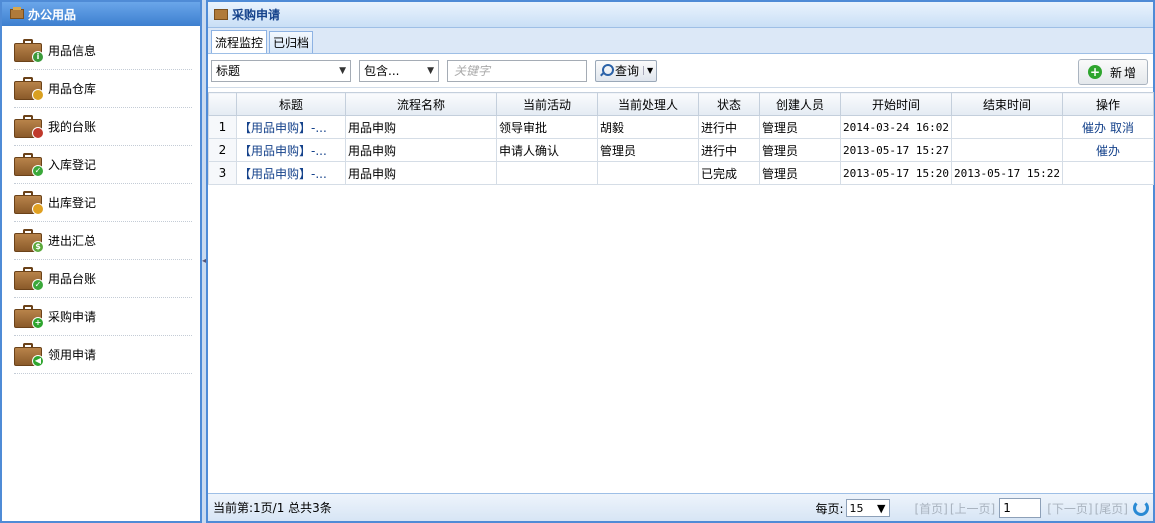 The width and height of the screenshot is (1155, 523). I want to click on sidebar-item-label: 用品台账, so click(72, 279).